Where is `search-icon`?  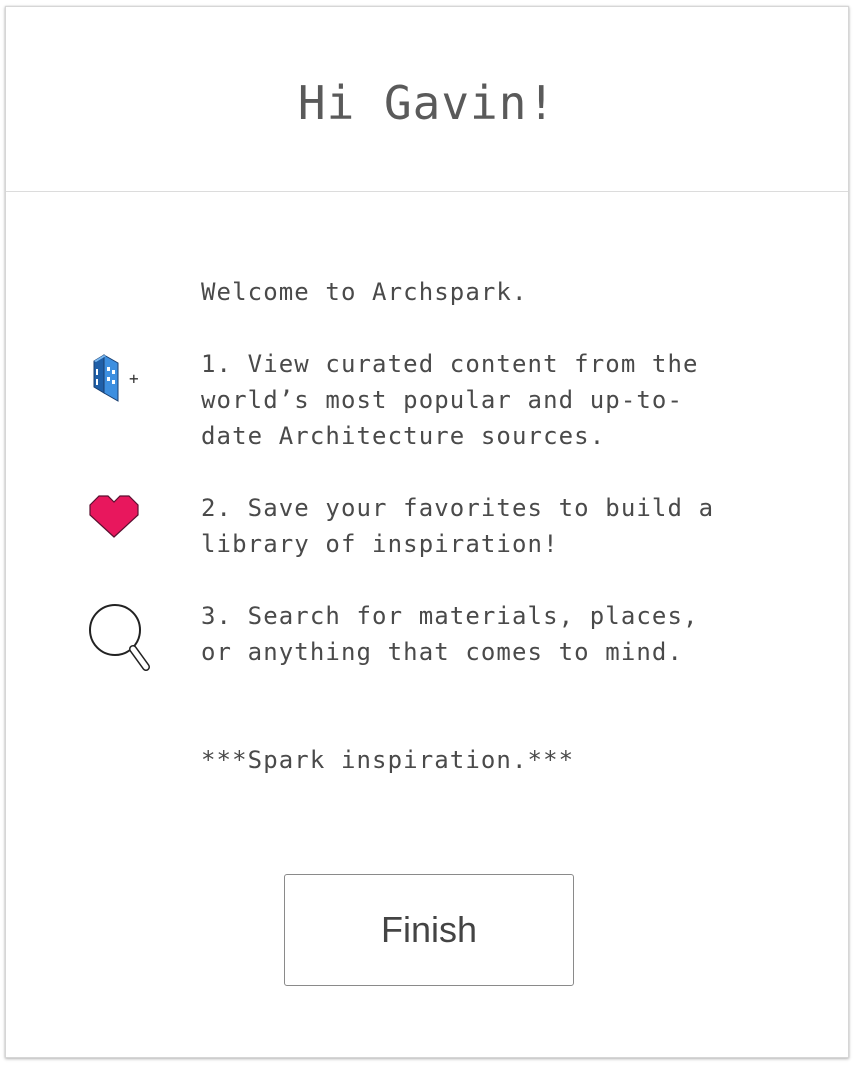 search-icon is located at coordinates (121, 638).